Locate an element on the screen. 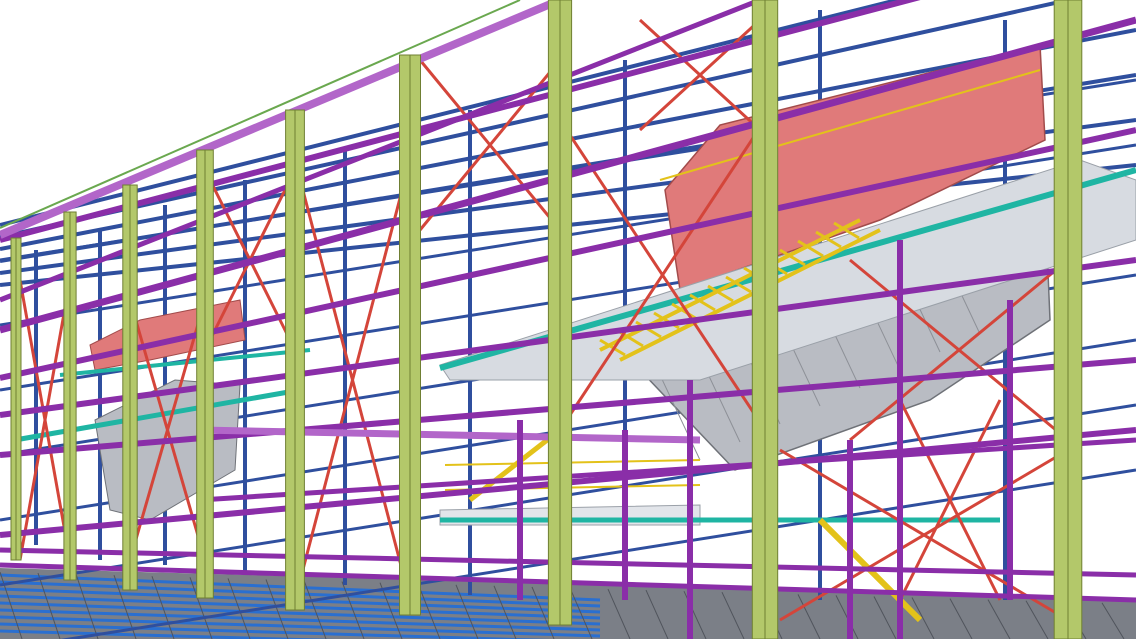 This screenshot has width=1136, height=639. handrail is located at coordinates (572, 462).